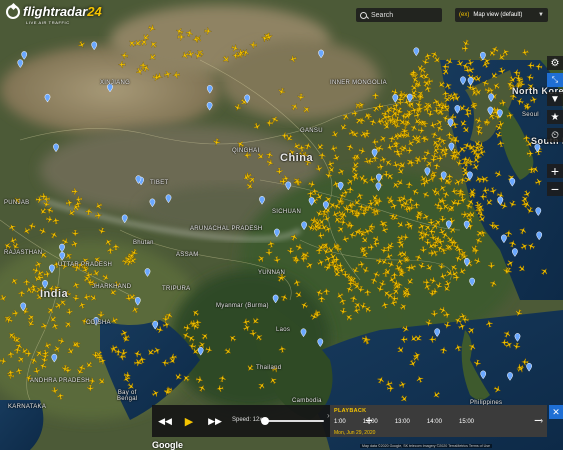 The width and height of the screenshot is (563, 450). Describe the element at coordinates (112, 287) in the screenshot. I see `label-jharkhand: JHARKHAND` at that location.